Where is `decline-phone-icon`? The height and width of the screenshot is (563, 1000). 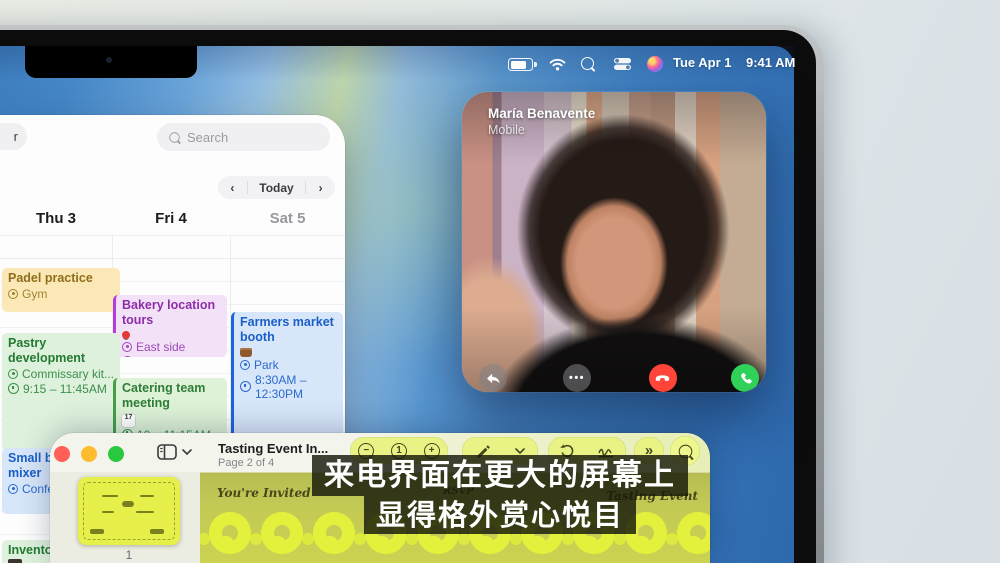 decline-phone-icon is located at coordinates (662, 378).